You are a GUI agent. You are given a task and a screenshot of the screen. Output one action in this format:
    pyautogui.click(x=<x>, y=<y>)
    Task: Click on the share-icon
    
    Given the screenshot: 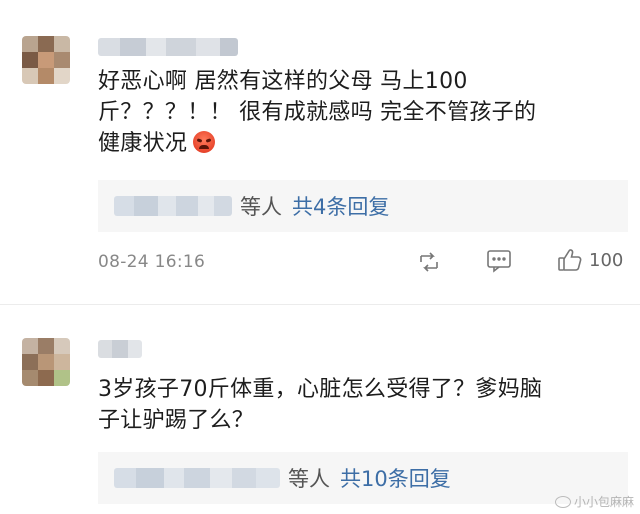 What is the action you would take?
    pyautogui.click(x=429, y=262)
    